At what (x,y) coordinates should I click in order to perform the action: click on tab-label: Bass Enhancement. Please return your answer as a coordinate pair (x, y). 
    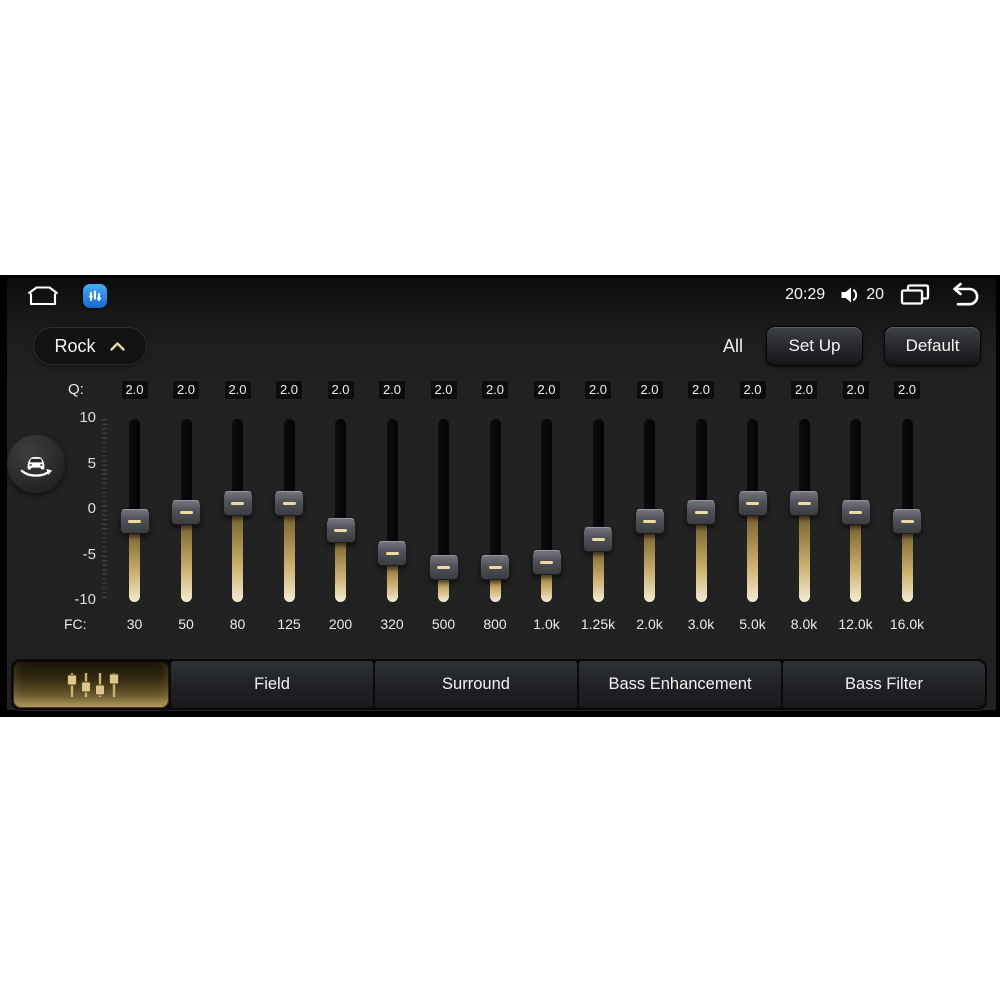
    Looking at the image, I should click on (680, 684).